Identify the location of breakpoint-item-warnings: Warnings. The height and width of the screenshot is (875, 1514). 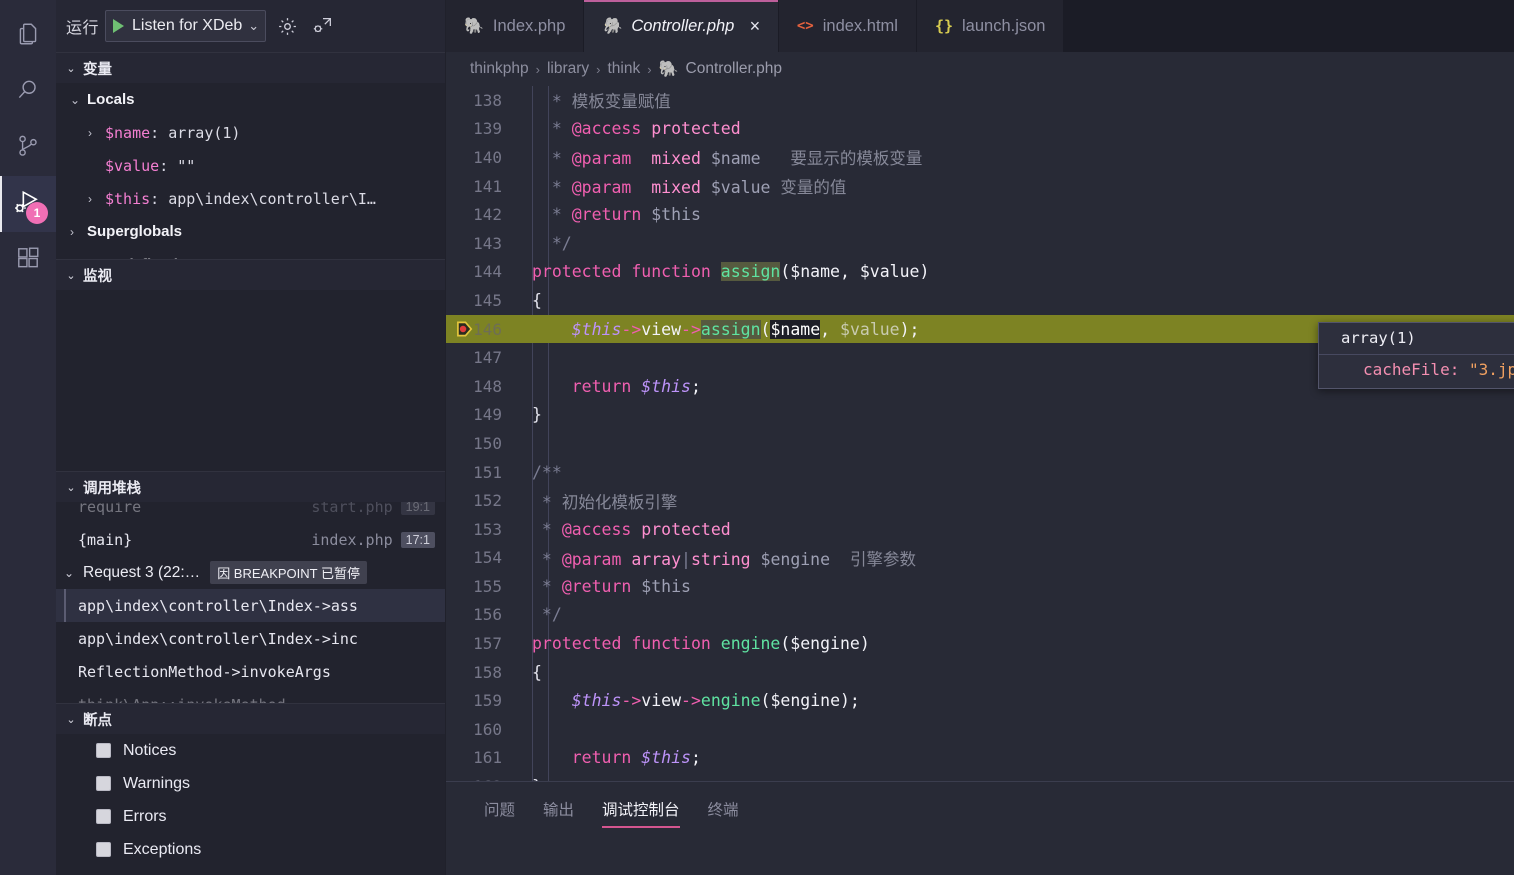
(250, 783).